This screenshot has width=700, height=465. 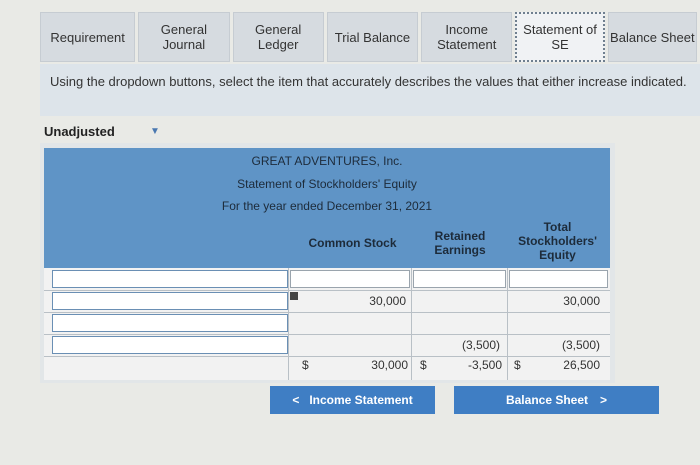 What do you see at coordinates (296, 400) in the screenshot?
I see `chevron-left-icon: <` at bounding box center [296, 400].